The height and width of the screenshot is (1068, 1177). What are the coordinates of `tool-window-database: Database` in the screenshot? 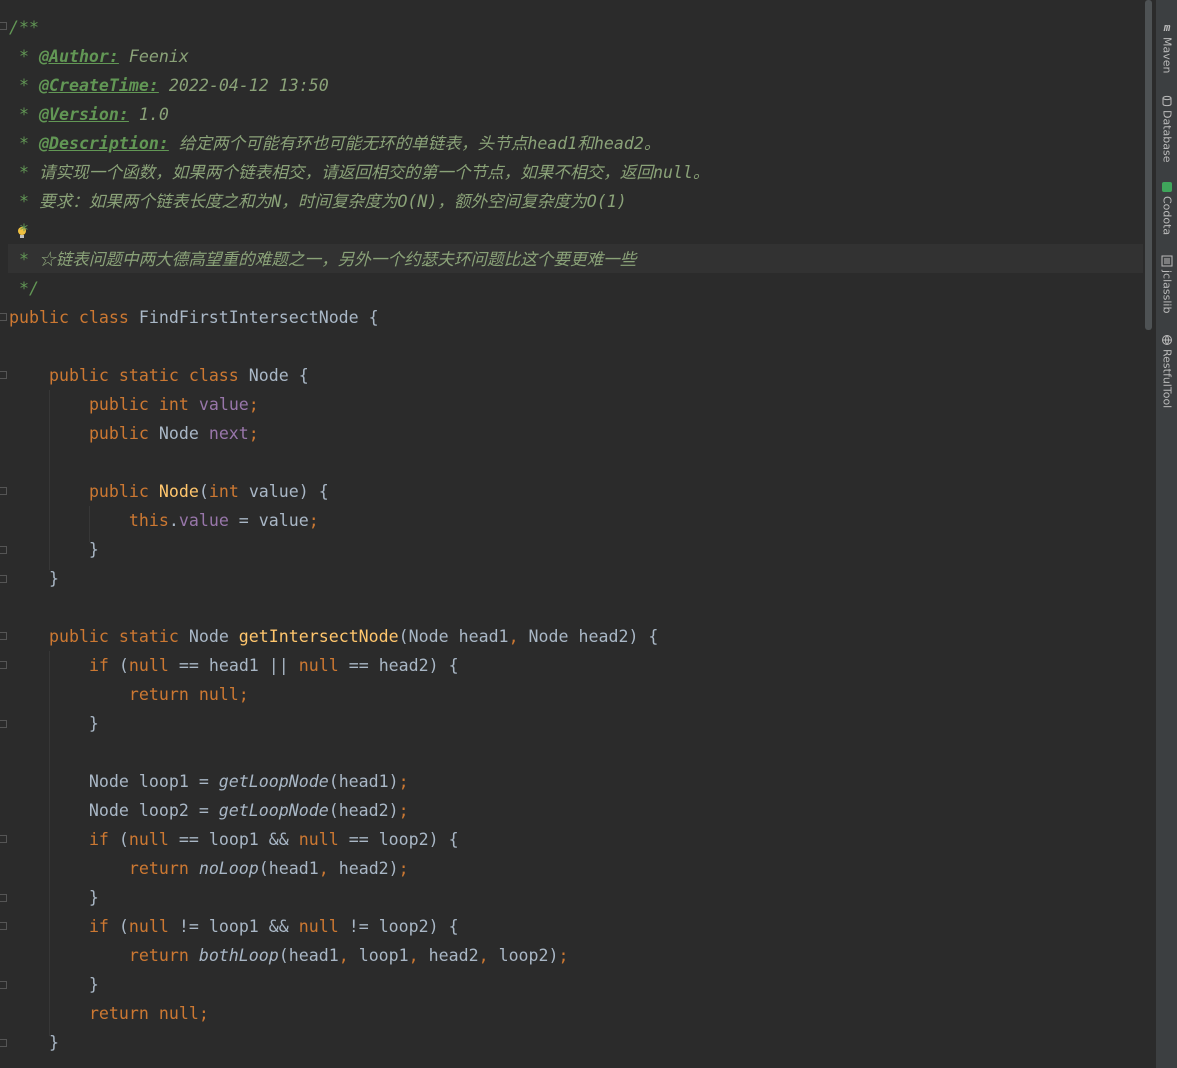 It's located at (1166, 129).